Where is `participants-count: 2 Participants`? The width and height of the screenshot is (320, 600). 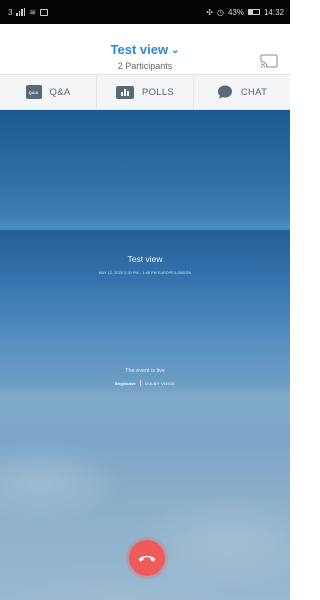
participants-count: 2 Participants is located at coordinates (145, 66).